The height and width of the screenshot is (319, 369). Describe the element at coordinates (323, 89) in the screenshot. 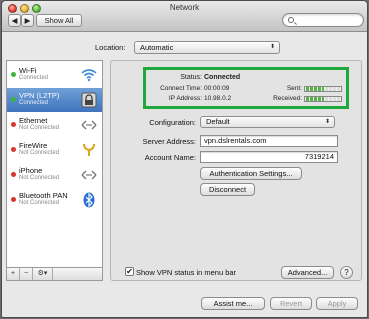

I see `sent-meter` at that location.